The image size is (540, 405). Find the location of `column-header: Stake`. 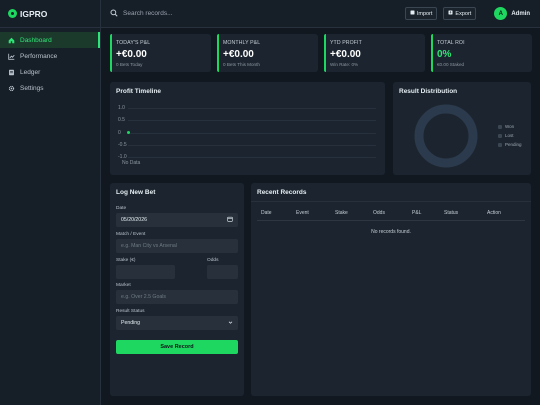

column-header: Stake is located at coordinates (341, 213).